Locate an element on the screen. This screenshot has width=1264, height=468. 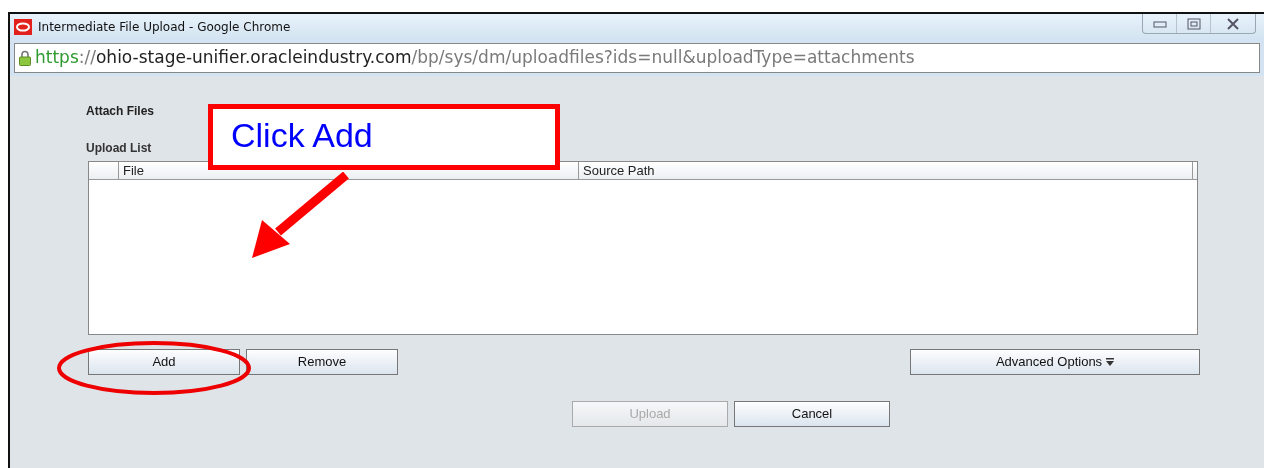
table-header-cell: Source Path is located at coordinates (886, 170).